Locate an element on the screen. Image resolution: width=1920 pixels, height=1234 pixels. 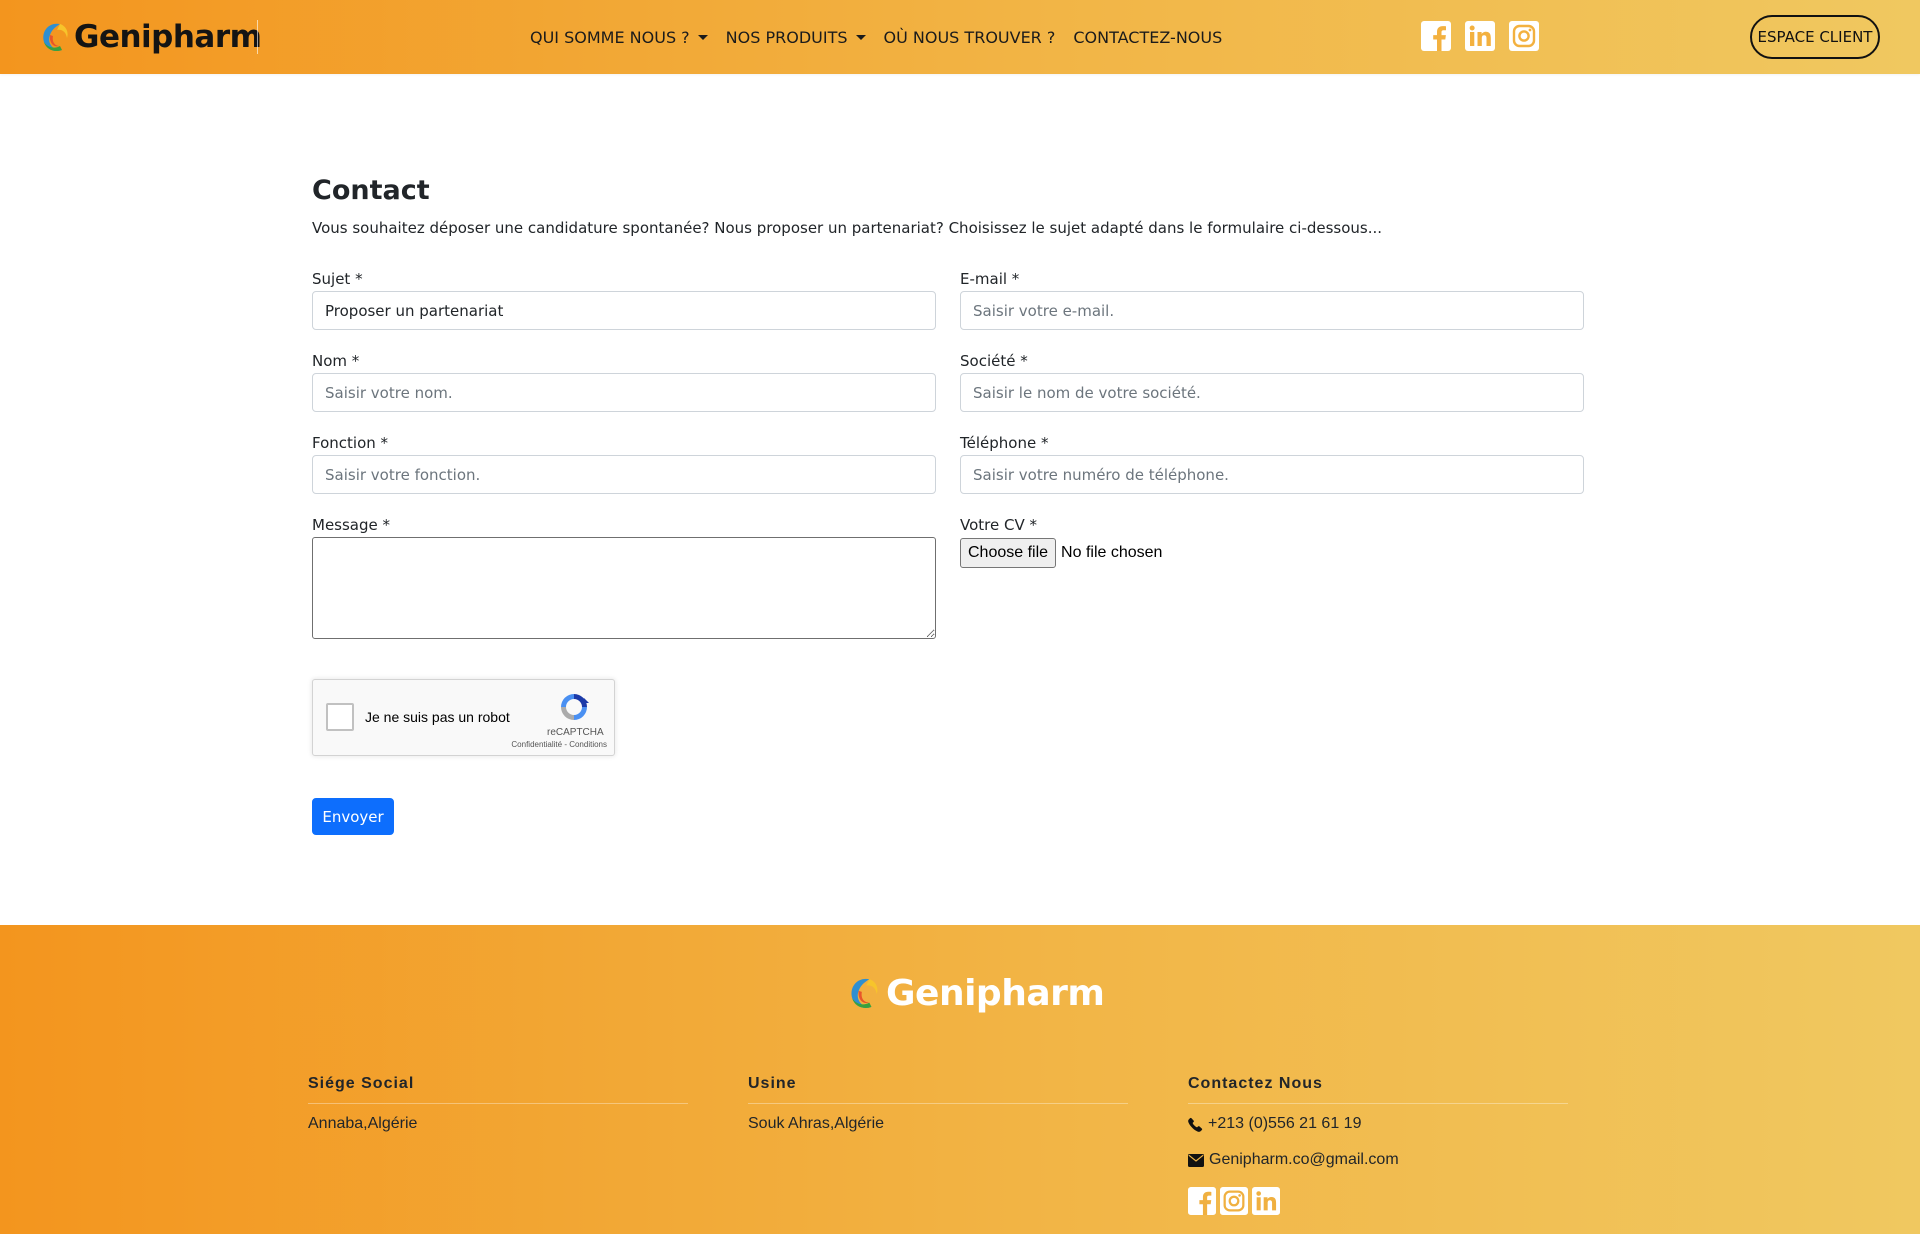
message-label: Message * is located at coordinates (351, 525).